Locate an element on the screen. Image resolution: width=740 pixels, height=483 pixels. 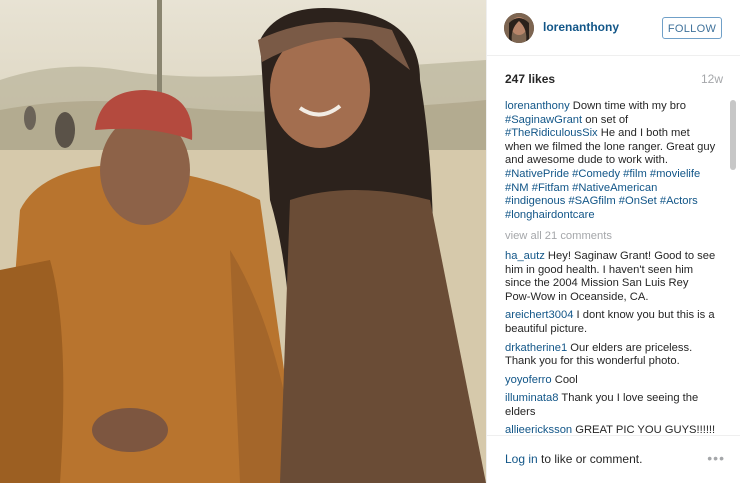
comment-text: Cool is located at coordinates (564, 379).